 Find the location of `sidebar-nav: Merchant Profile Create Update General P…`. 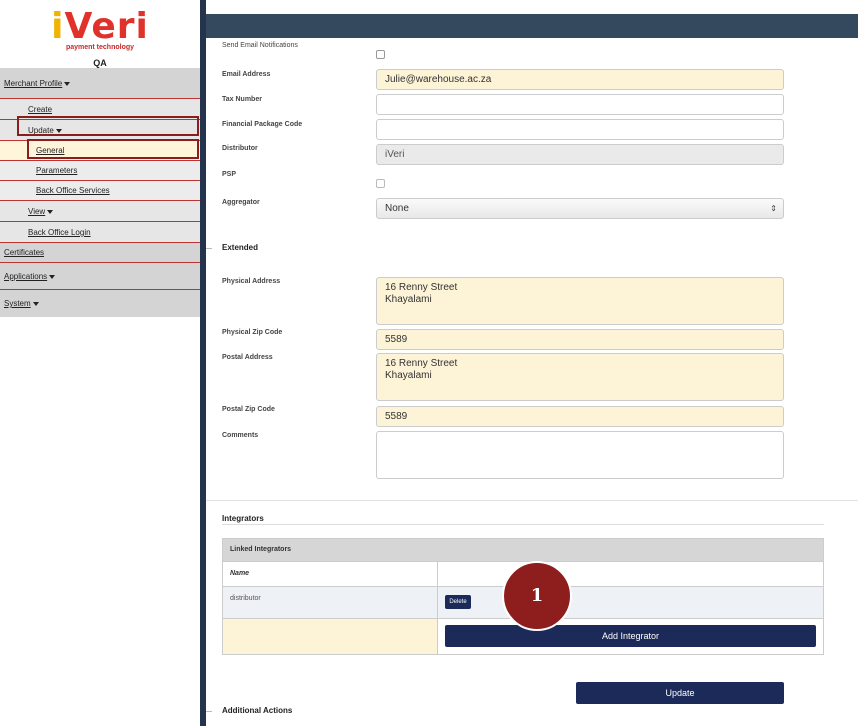

sidebar-nav: Merchant Profile Create Update General P… is located at coordinates (100, 192).